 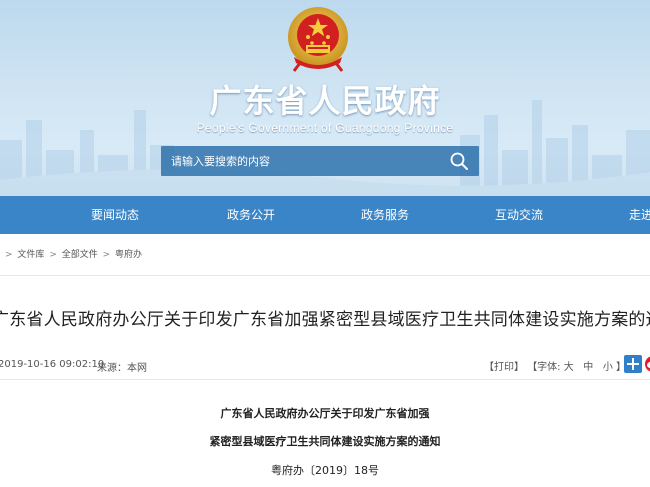 What do you see at coordinates (544, 367) in the screenshot?
I see `font-size-label: 【字体:` at bounding box center [544, 367].